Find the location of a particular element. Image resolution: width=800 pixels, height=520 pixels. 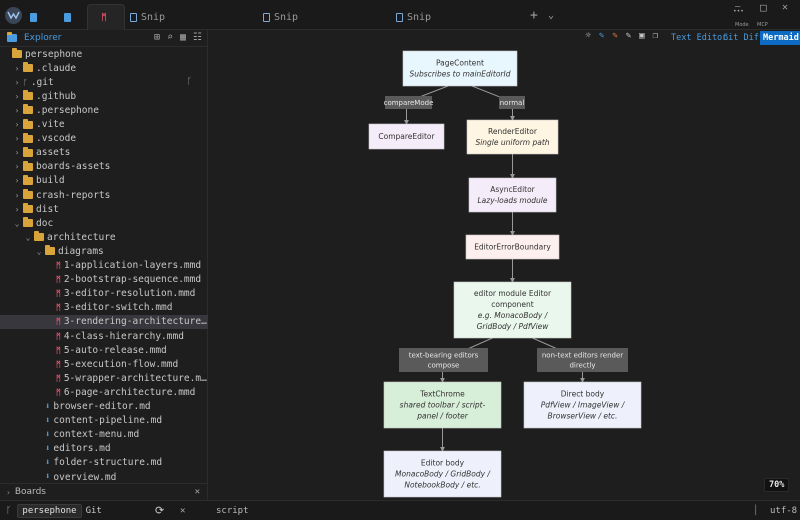

new-file-icon: ⊞ is located at coordinates (157, 37).